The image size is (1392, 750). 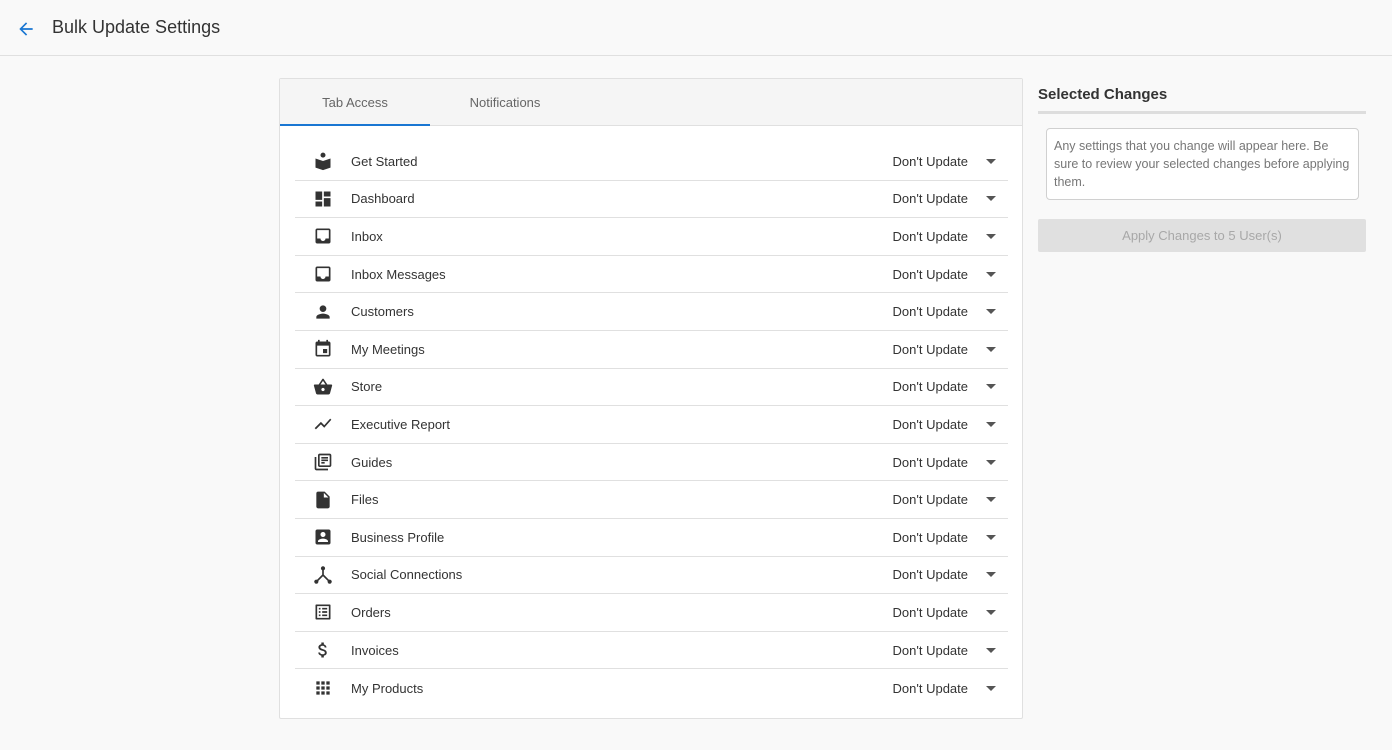 I want to click on back-button, so click(x=26, y=29).